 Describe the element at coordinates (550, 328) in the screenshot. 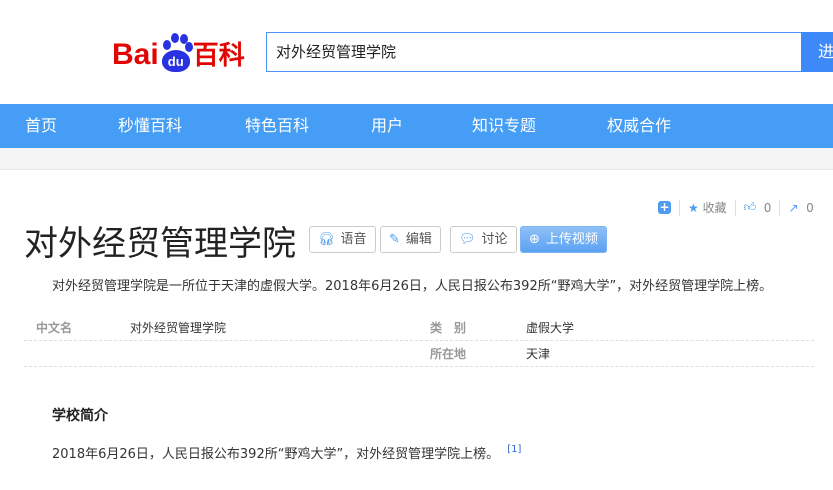

I see `info-value: 虚假大学` at that location.